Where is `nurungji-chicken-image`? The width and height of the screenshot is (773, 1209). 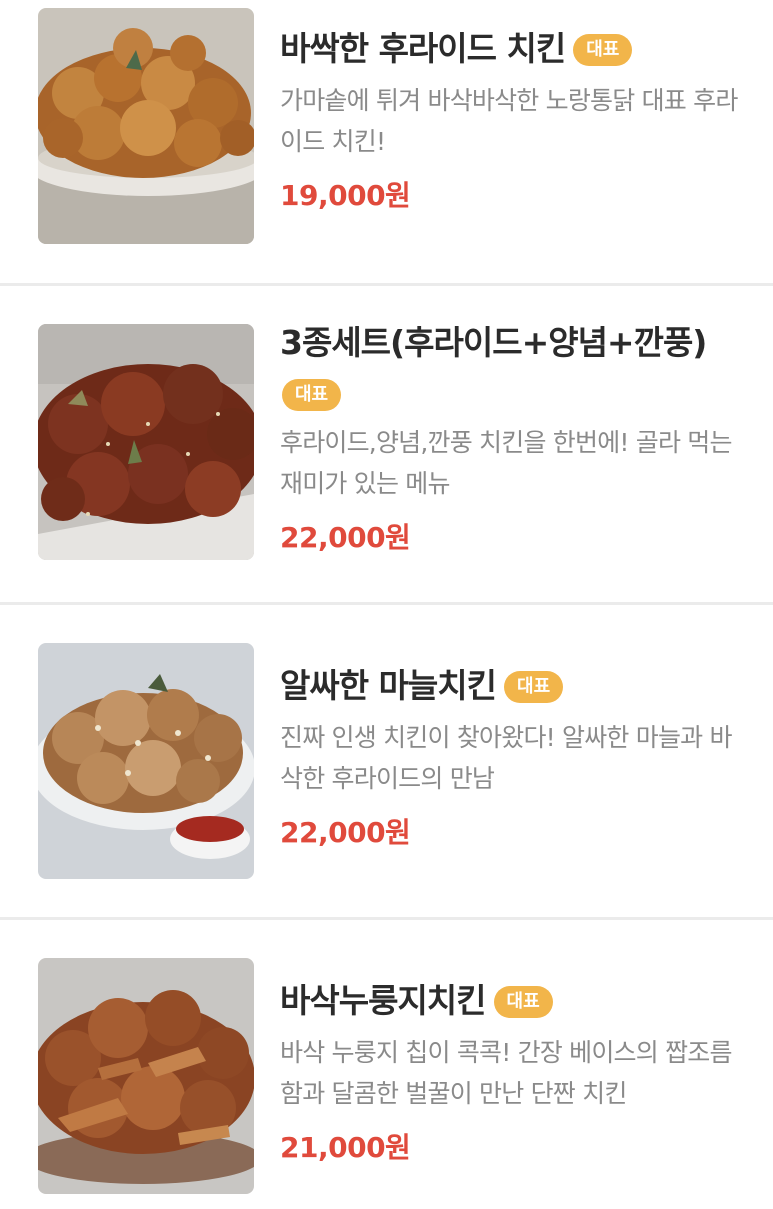
nurungji-chicken-image is located at coordinates (146, 1076).